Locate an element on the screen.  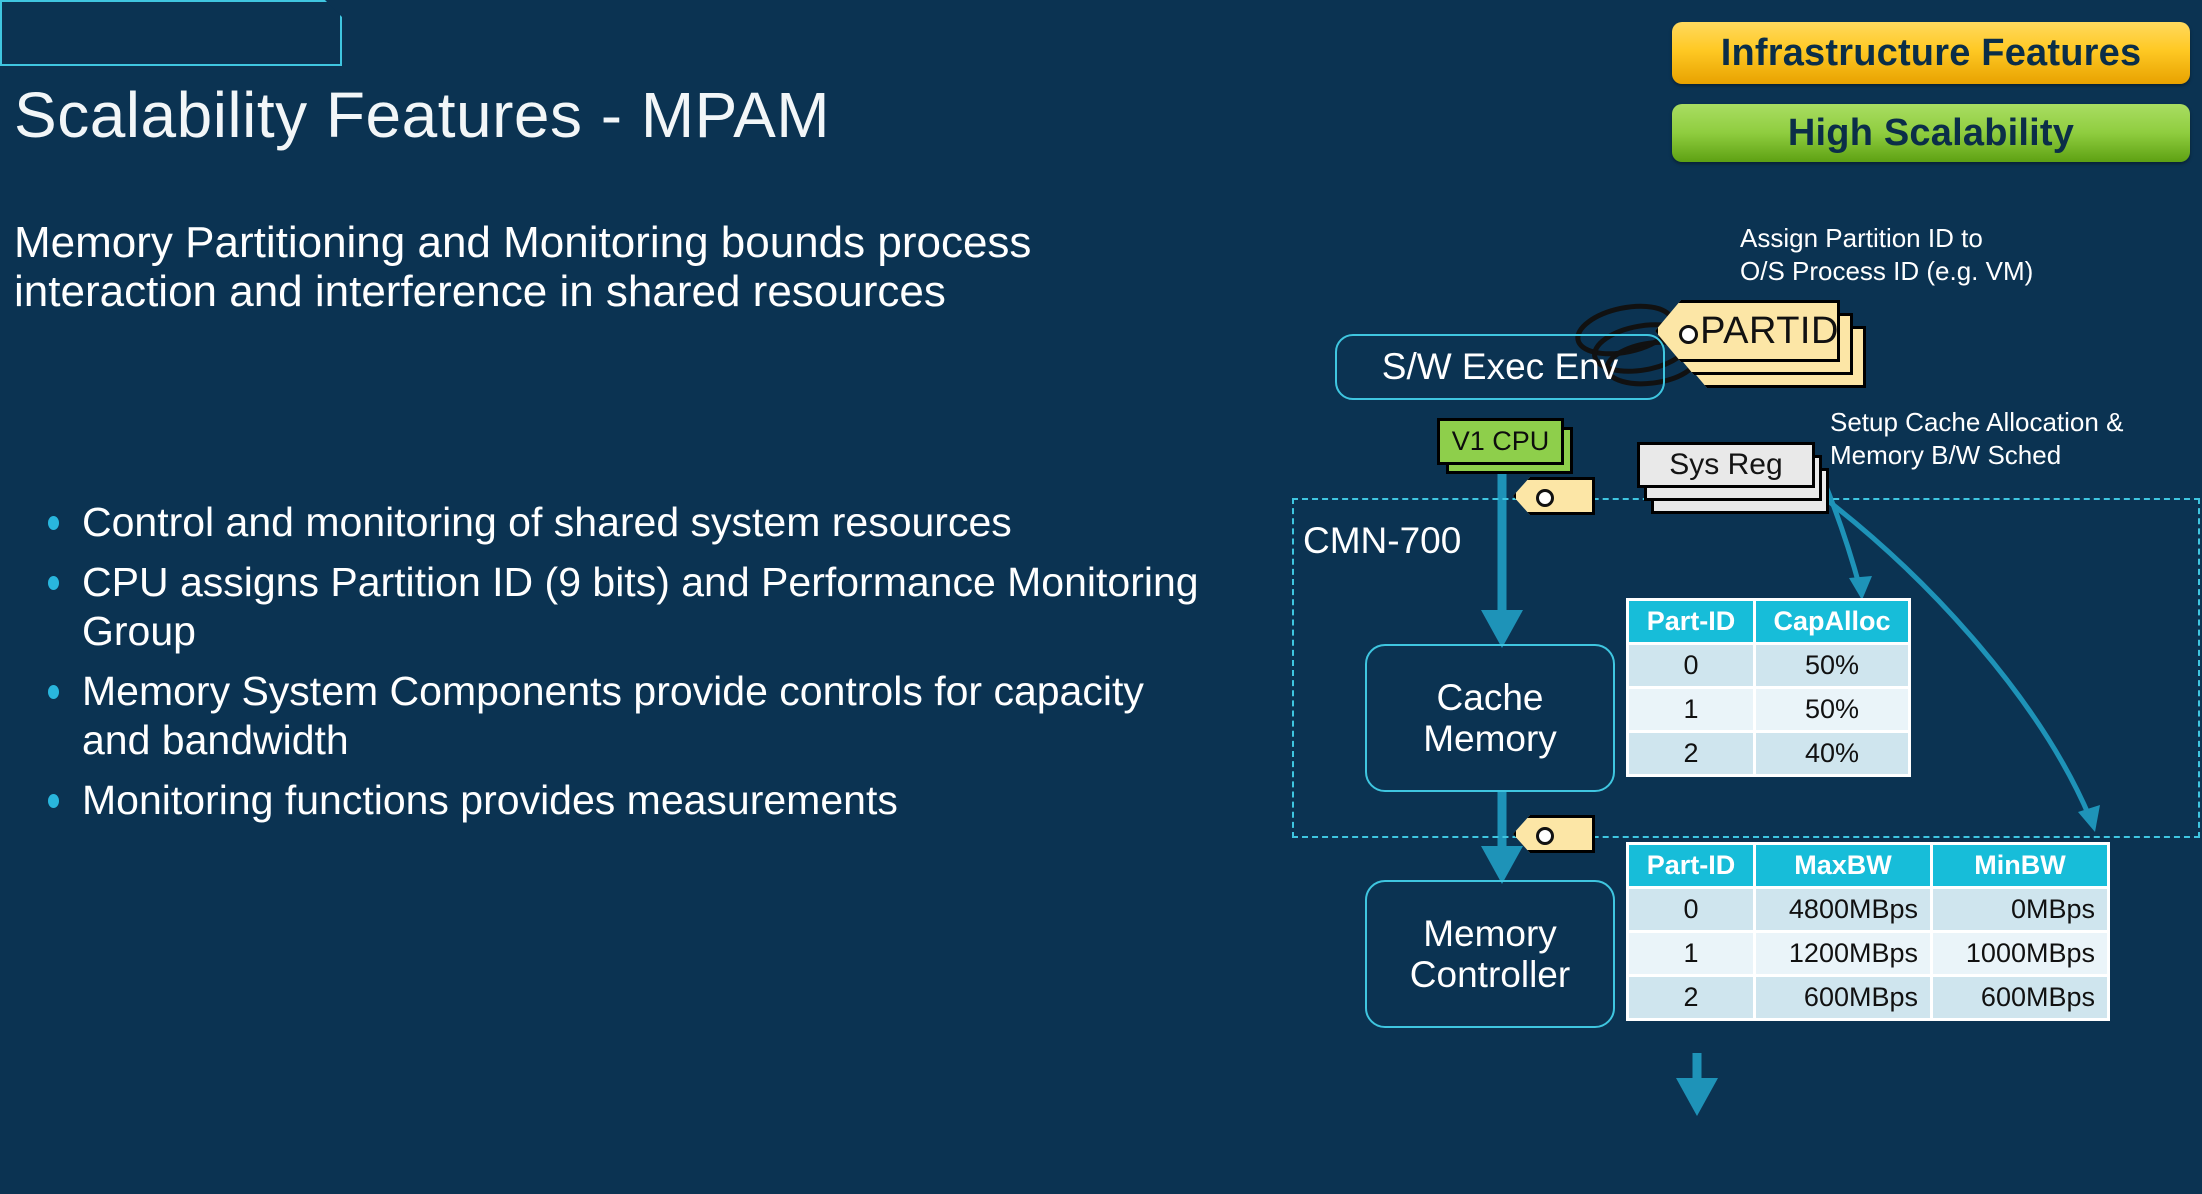
cell-minbw: 600MBps is located at coordinates (2020, 997).